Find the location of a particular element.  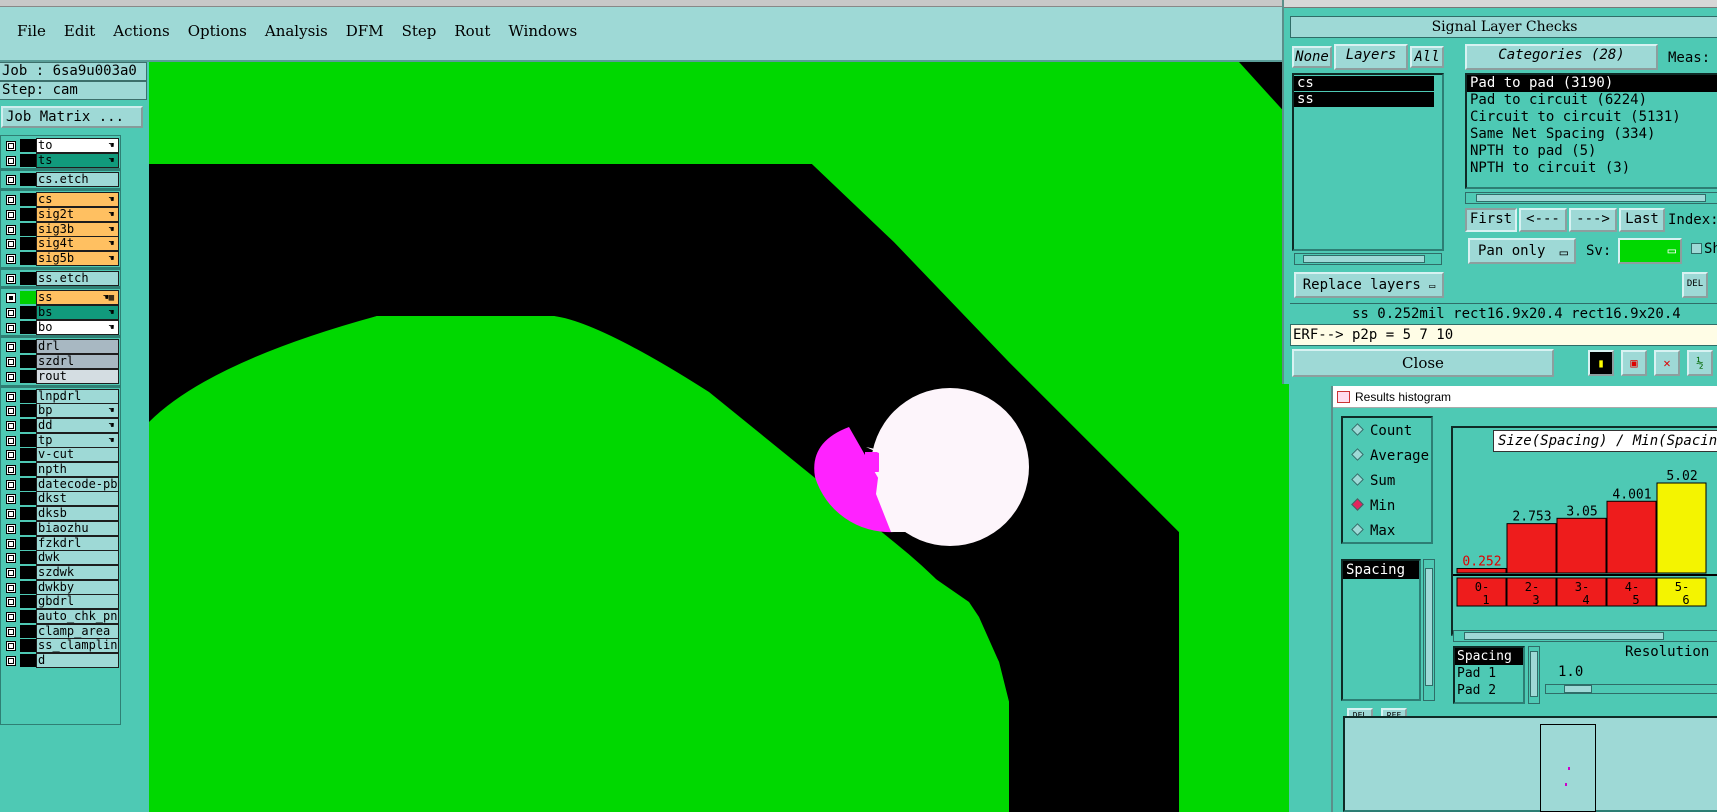

layer-name: dd ☚ is located at coordinates (77, 425).